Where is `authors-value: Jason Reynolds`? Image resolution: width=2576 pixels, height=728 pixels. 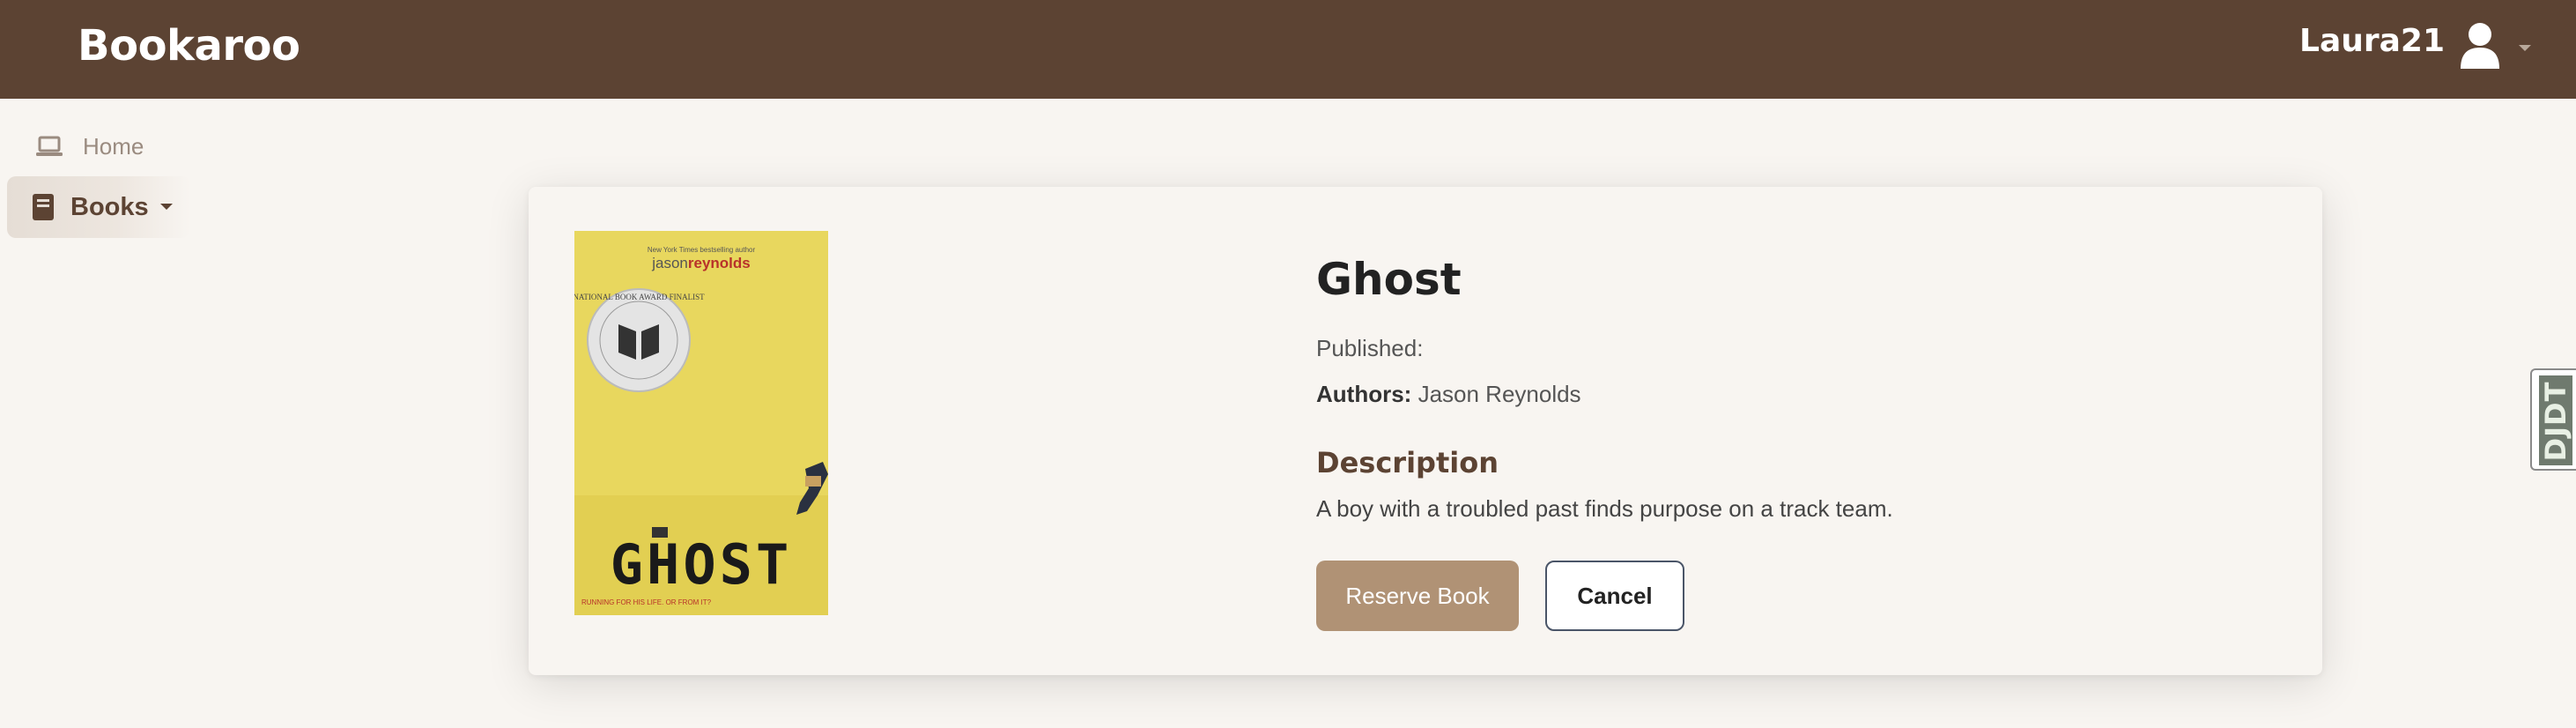
authors-value: Jason Reynolds is located at coordinates (1499, 394).